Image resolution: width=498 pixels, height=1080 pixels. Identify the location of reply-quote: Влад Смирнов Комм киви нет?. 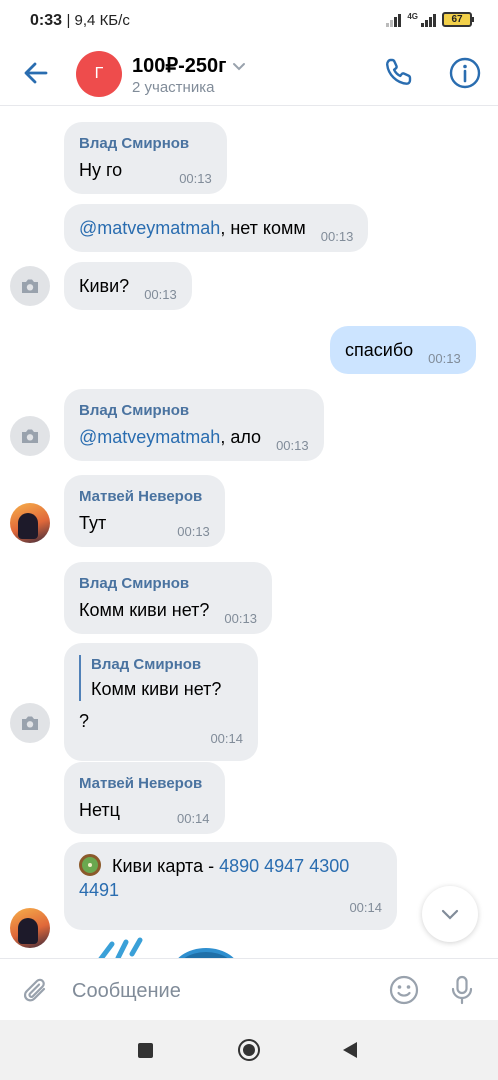
(161, 678).